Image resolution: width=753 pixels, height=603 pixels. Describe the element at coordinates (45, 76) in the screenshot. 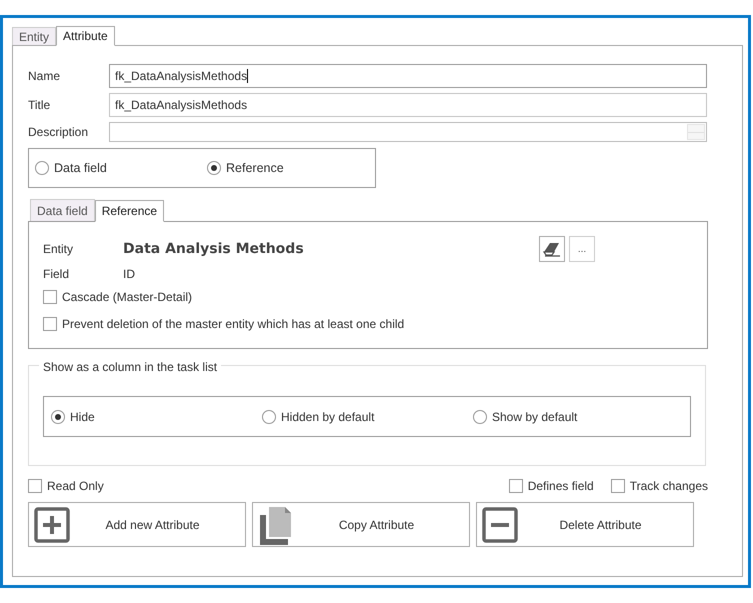

I see `field-label: Name` at that location.